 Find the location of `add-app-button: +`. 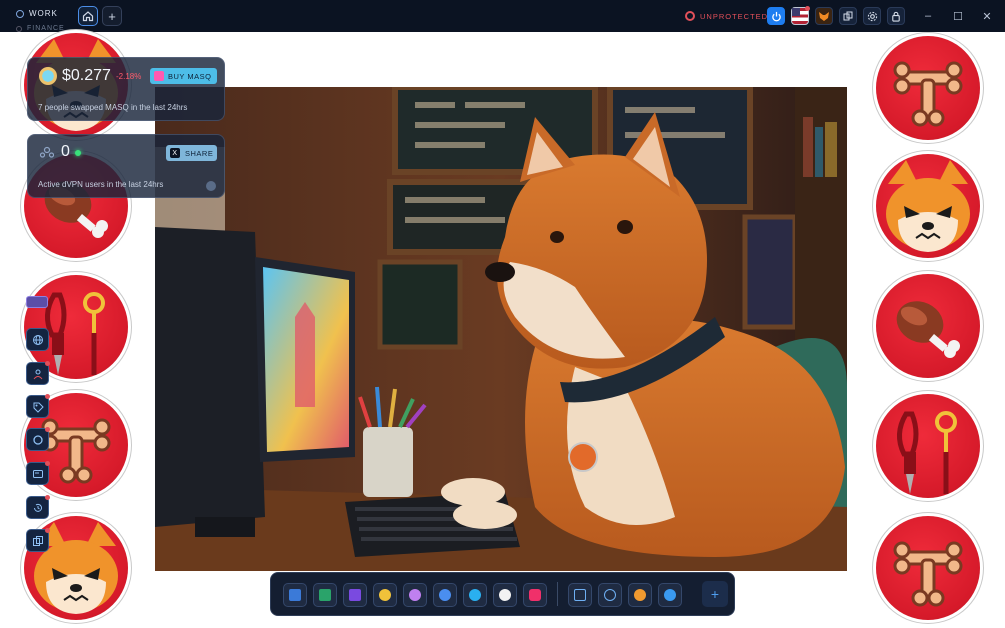

add-app-button: + is located at coordinates (715, 594).